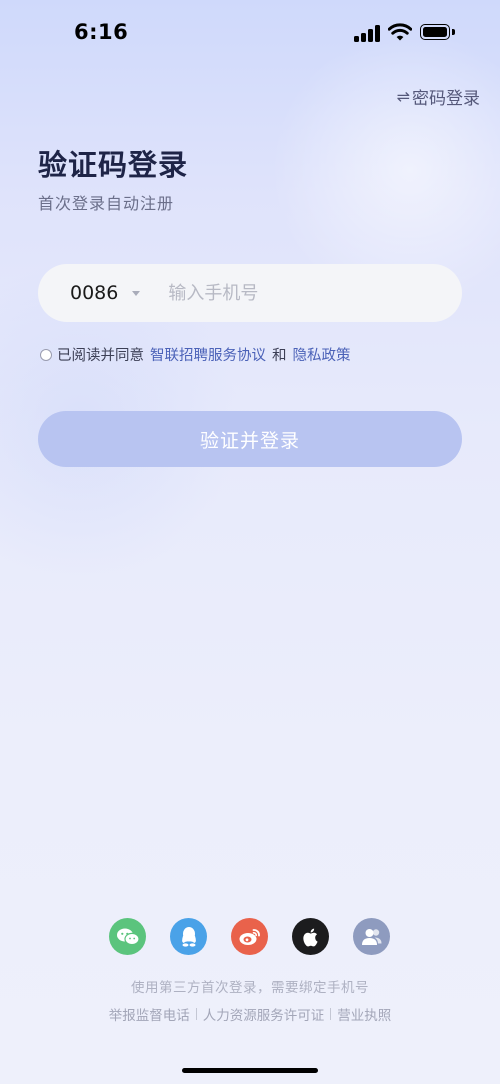  What do you see at coordinates (250, 439) in the screenshot?
I see `verify-login-button: 验证并登录` at bounding box center [250, 439].